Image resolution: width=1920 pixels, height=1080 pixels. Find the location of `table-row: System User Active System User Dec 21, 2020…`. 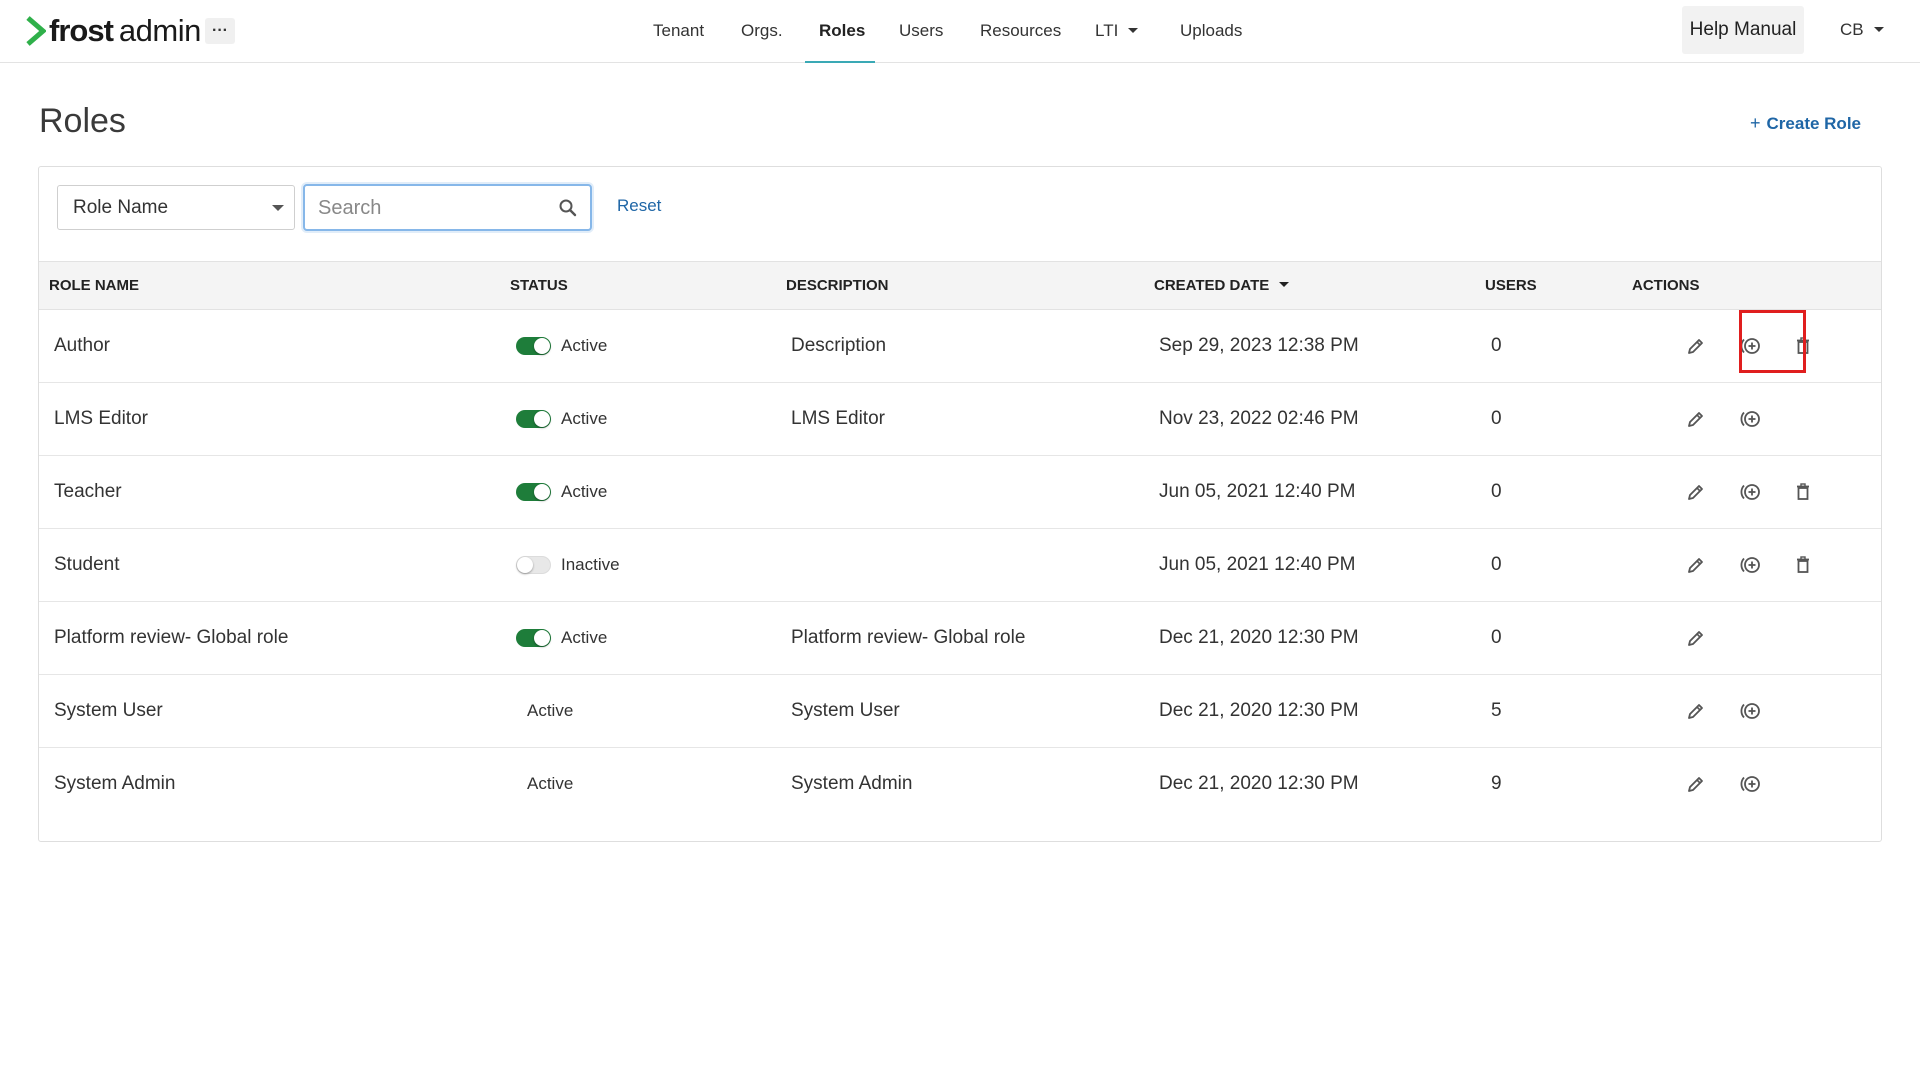

table-row: System User Active System User Dec 21, 2020… is located at coordinates (960, 711).